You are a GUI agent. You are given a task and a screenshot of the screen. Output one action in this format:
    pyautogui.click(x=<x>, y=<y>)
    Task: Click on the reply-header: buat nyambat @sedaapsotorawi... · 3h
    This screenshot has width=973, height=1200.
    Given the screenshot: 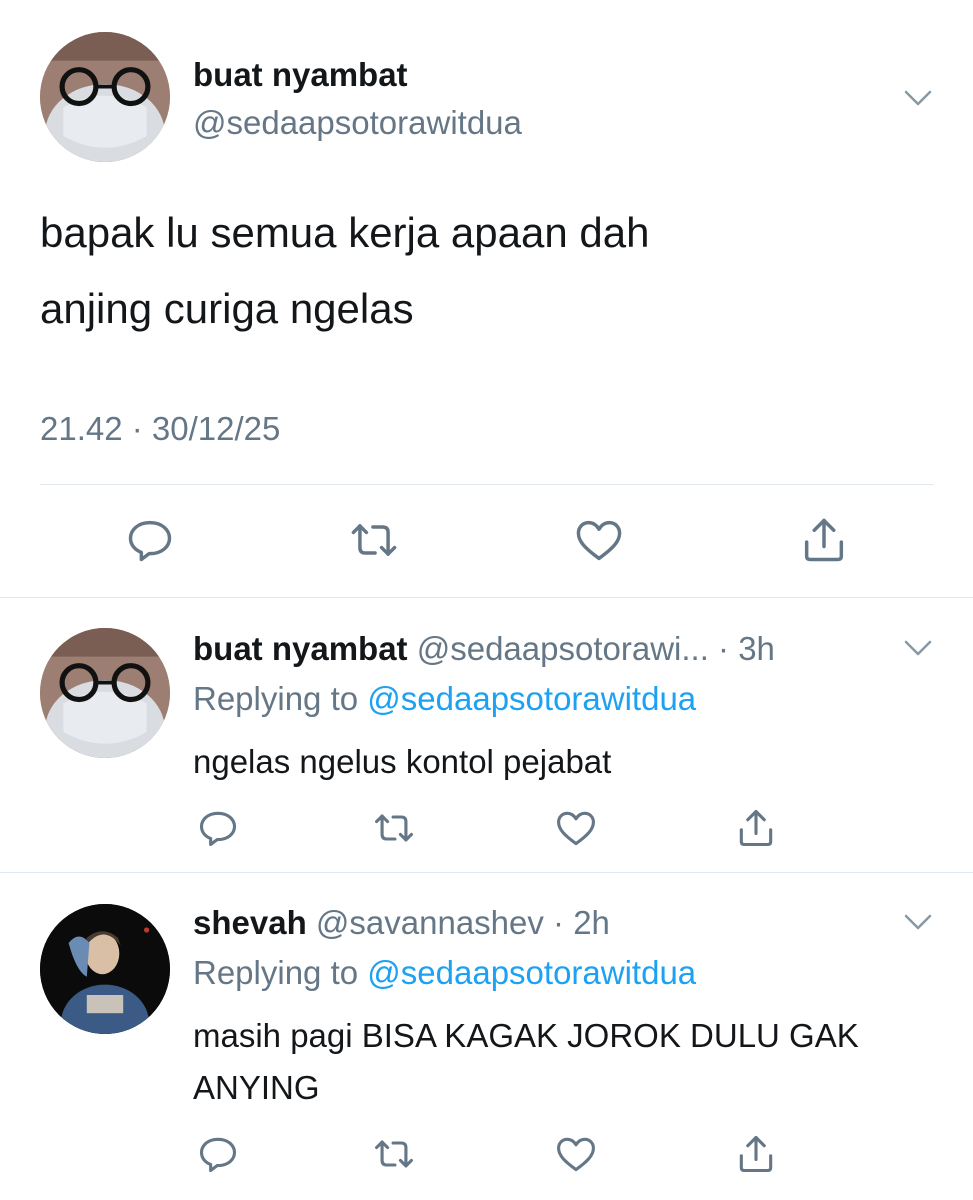 What is the action you would take?
    pyautogui.click(x=484, y=649)
    